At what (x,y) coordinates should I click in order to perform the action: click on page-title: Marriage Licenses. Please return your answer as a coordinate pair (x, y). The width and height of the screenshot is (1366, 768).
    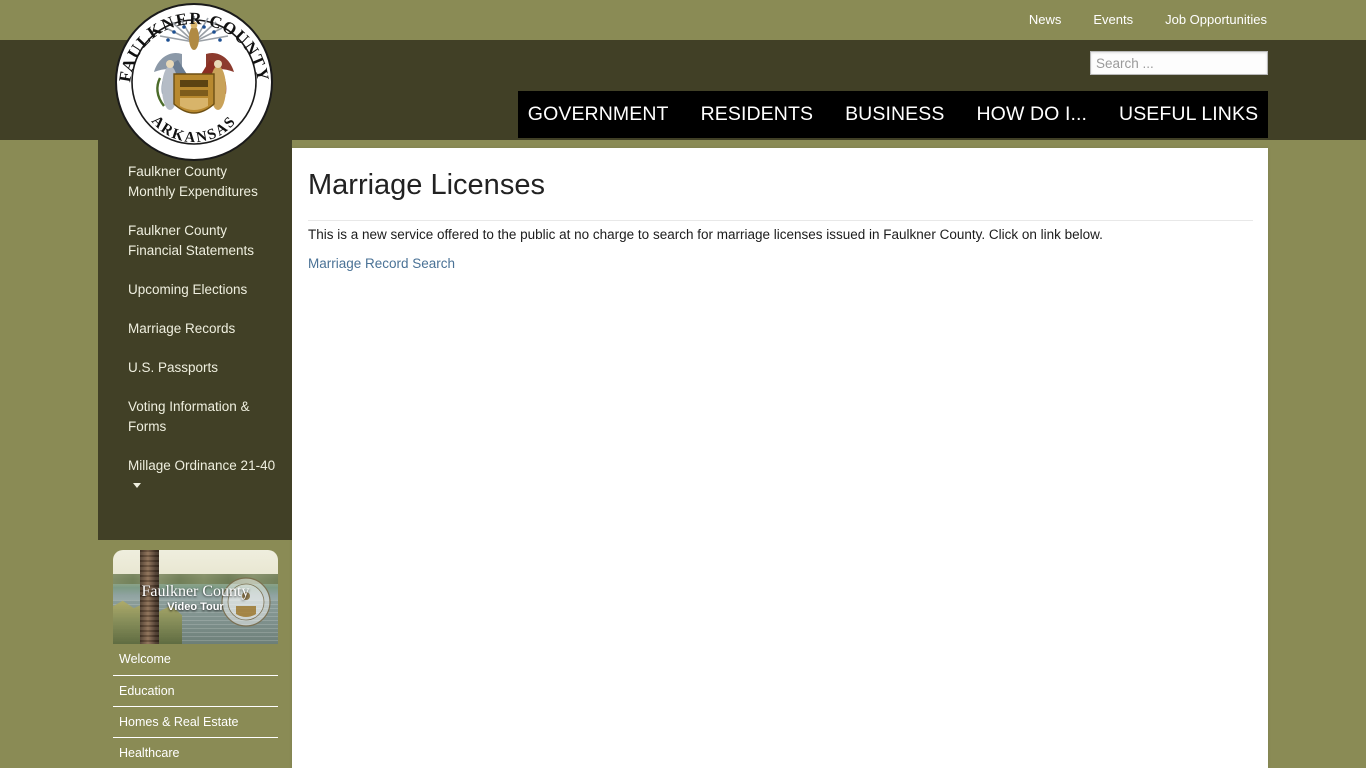
    Looking at the image, I should click on (426, 185).